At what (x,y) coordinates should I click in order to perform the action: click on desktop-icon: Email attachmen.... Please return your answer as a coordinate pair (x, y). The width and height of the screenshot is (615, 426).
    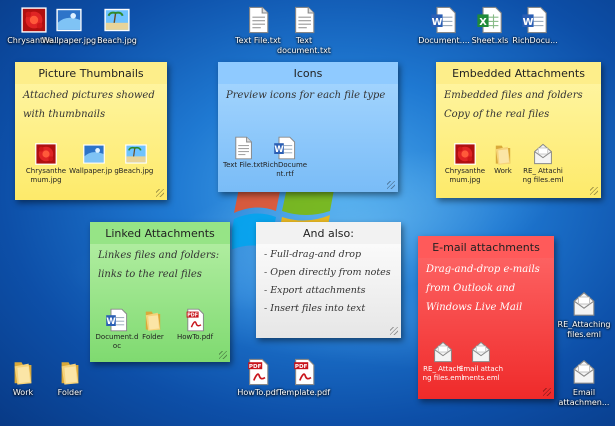
    Looking at the image, I should click on (583, 383).